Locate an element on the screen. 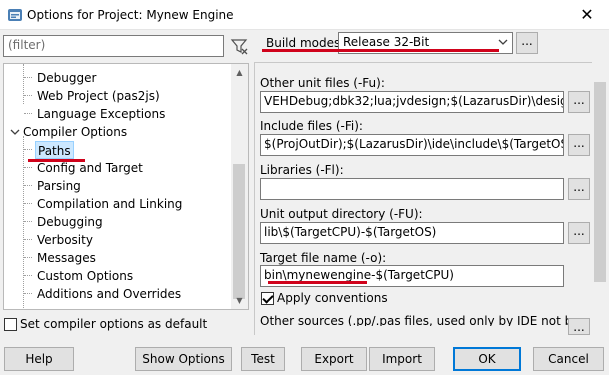 The height and width of the screenshot is (375, 609). libraries-label: Libraries (-Fl): is located at coordinates (302, 170).